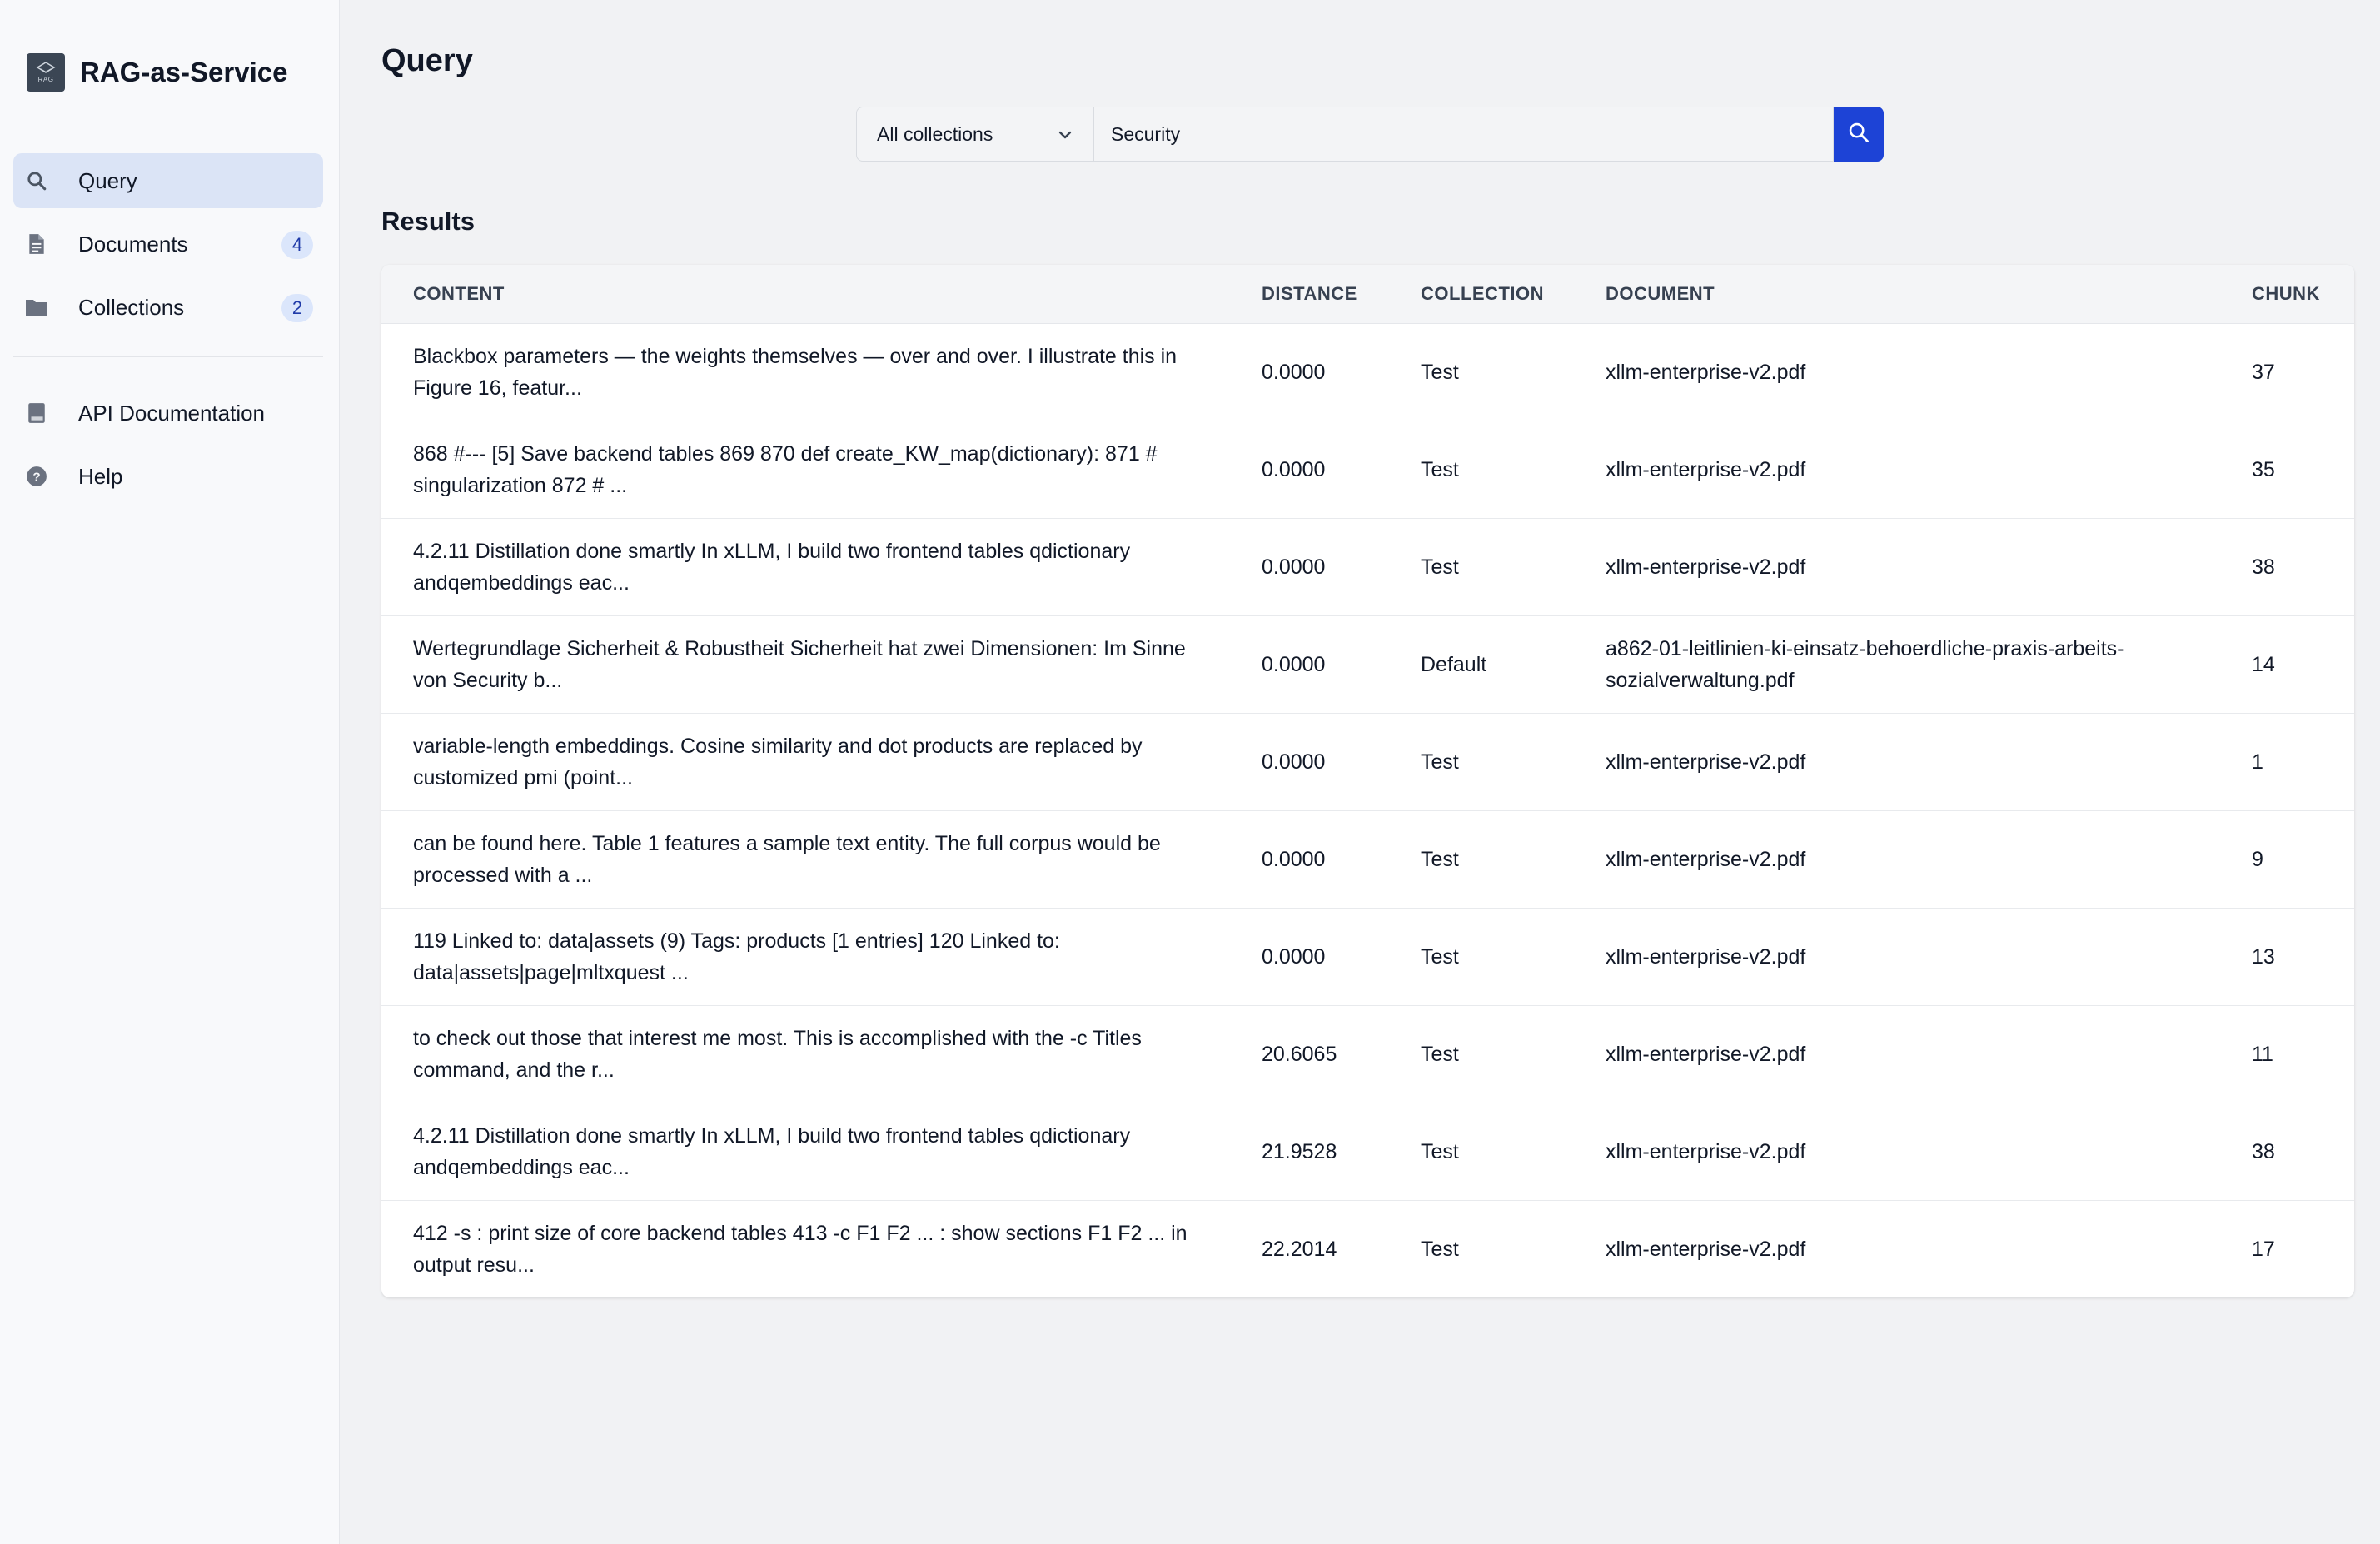  I want to click on cell-chunk: 37, so click(2263, 372).